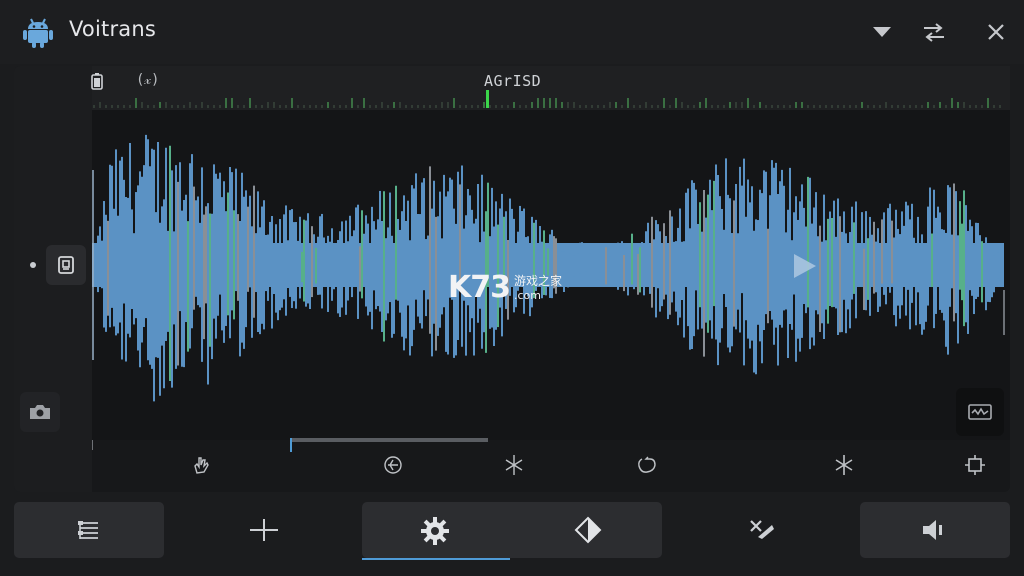  What do you see at coordinates (38, 32) in the screenshot?
I see `android-robot-icon` at bounding box center [38, 32].